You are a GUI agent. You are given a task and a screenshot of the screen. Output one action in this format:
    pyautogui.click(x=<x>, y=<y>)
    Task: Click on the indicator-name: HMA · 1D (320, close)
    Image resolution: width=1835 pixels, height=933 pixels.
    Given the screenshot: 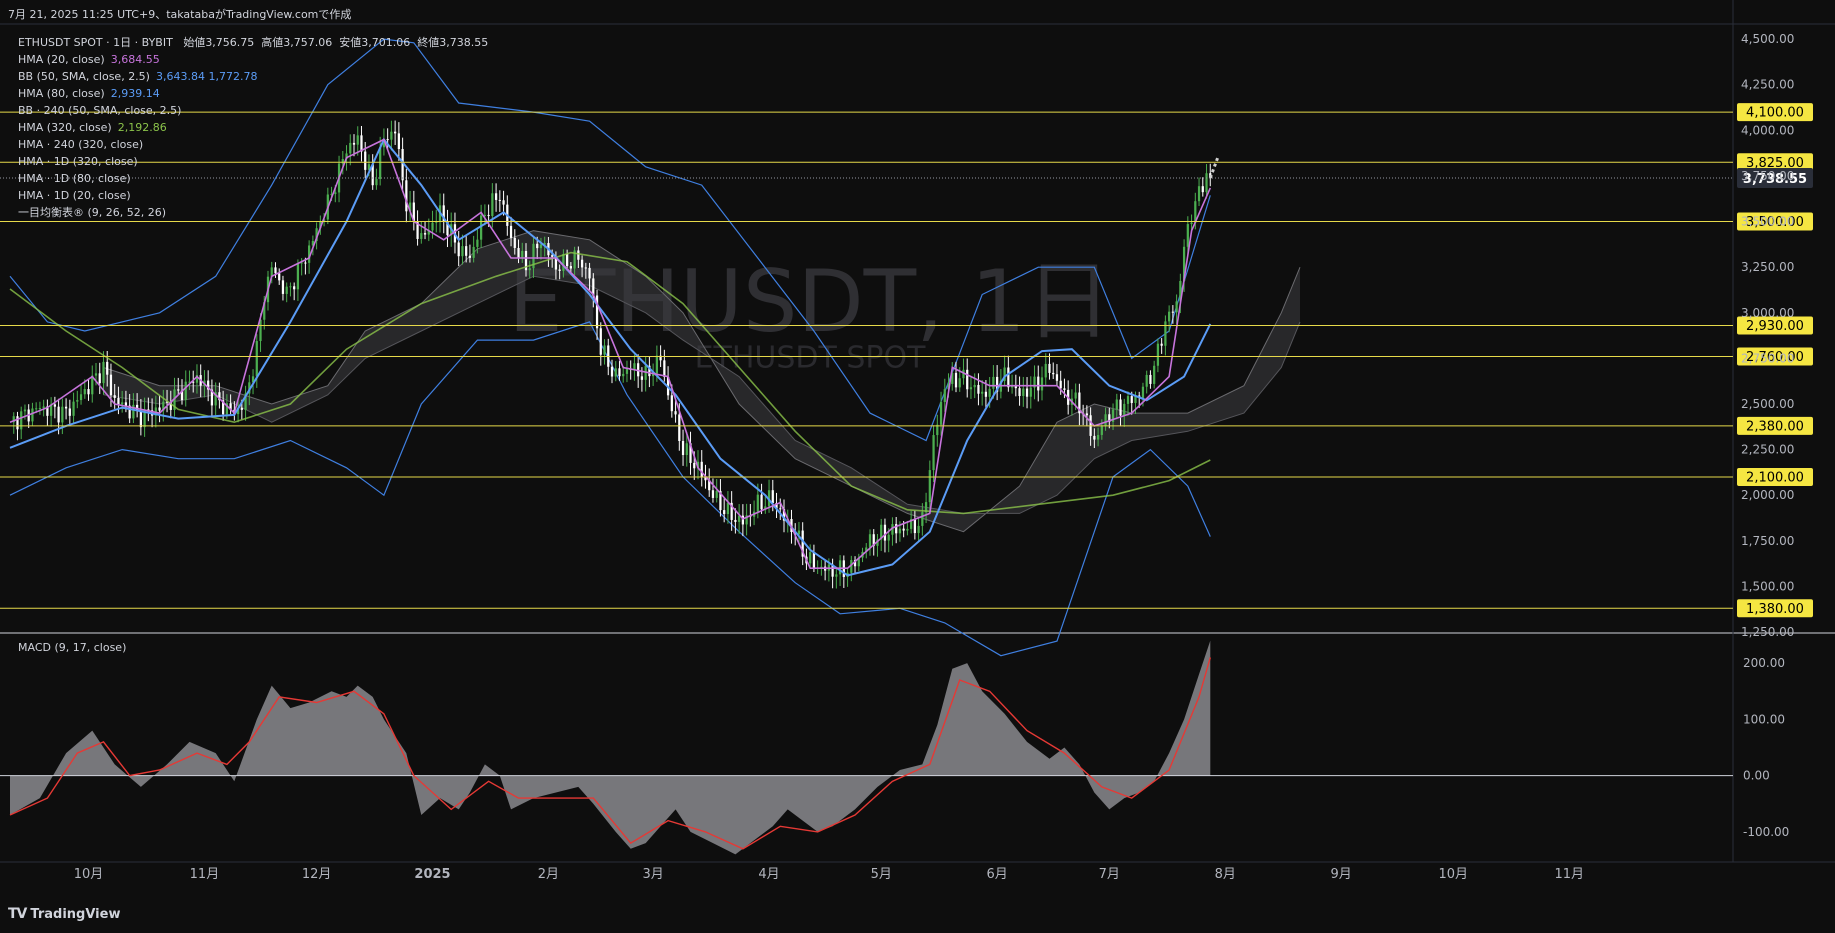 What is the action you would take?
    pyautogui.click(x=78, y=161)
    